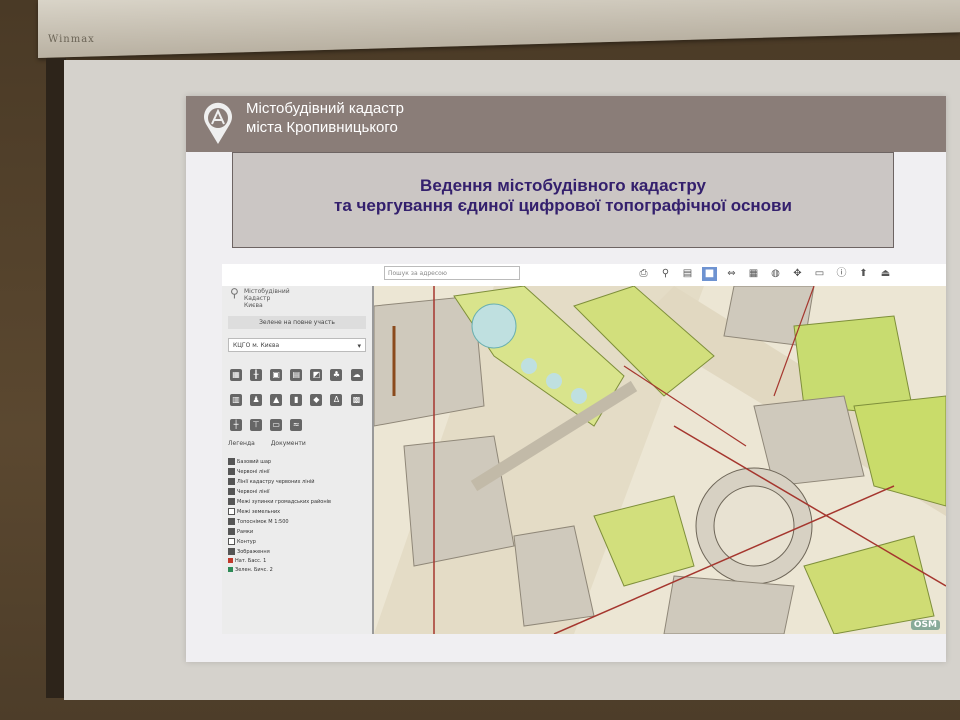 This screenshot has height=720, width=960. Describe the element at coordinates (241, 443) in the screenshot. I see `tab-legend: Легенда` at that location.